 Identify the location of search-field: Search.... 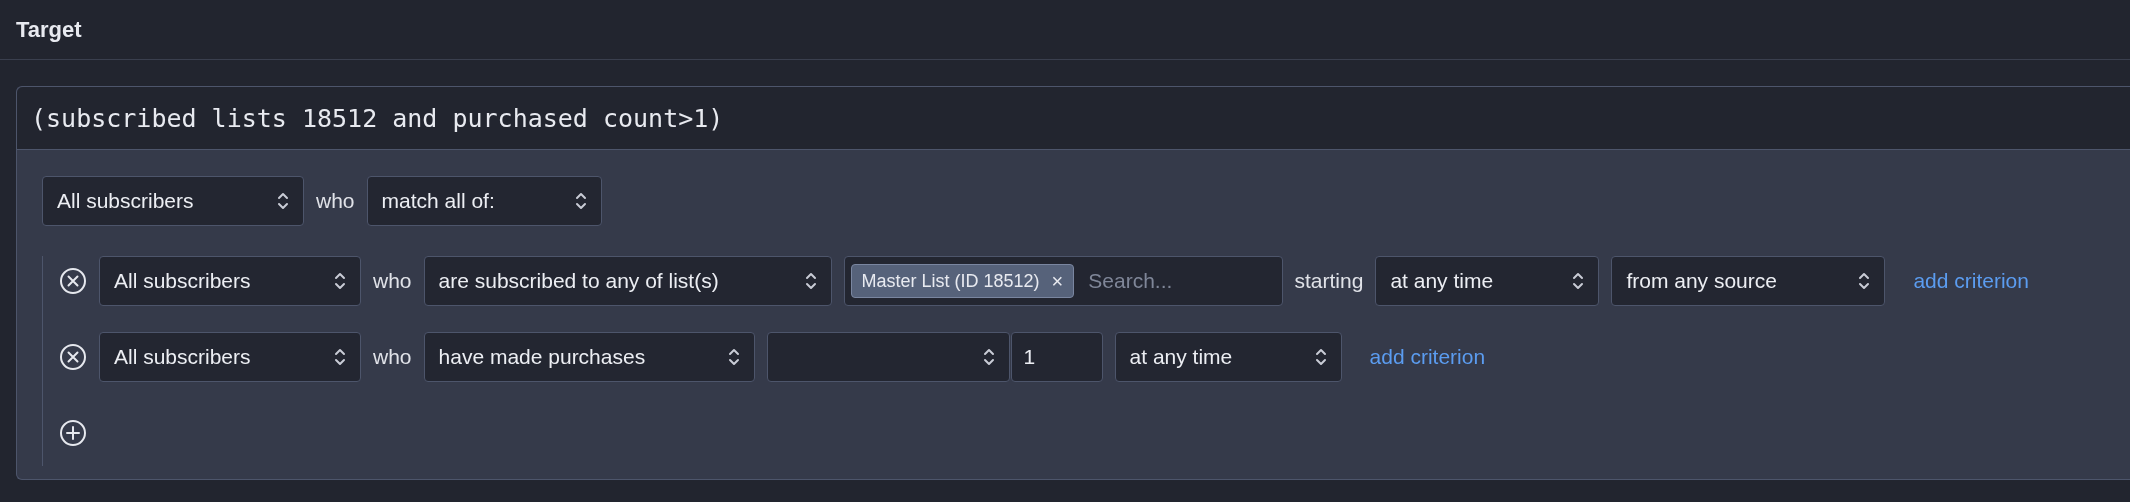
(1163, 281).